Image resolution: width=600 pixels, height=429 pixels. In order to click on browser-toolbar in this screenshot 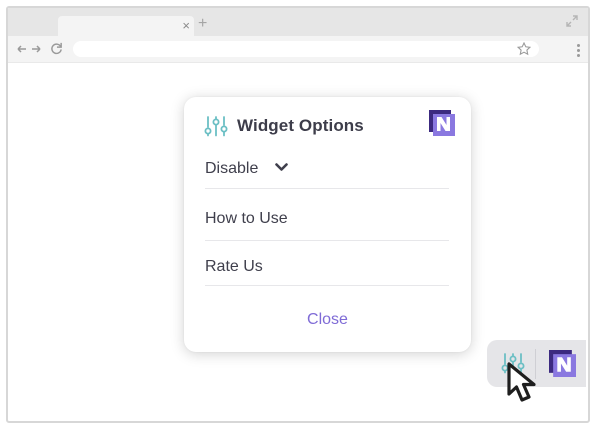, I will do `click(298, 49)`.